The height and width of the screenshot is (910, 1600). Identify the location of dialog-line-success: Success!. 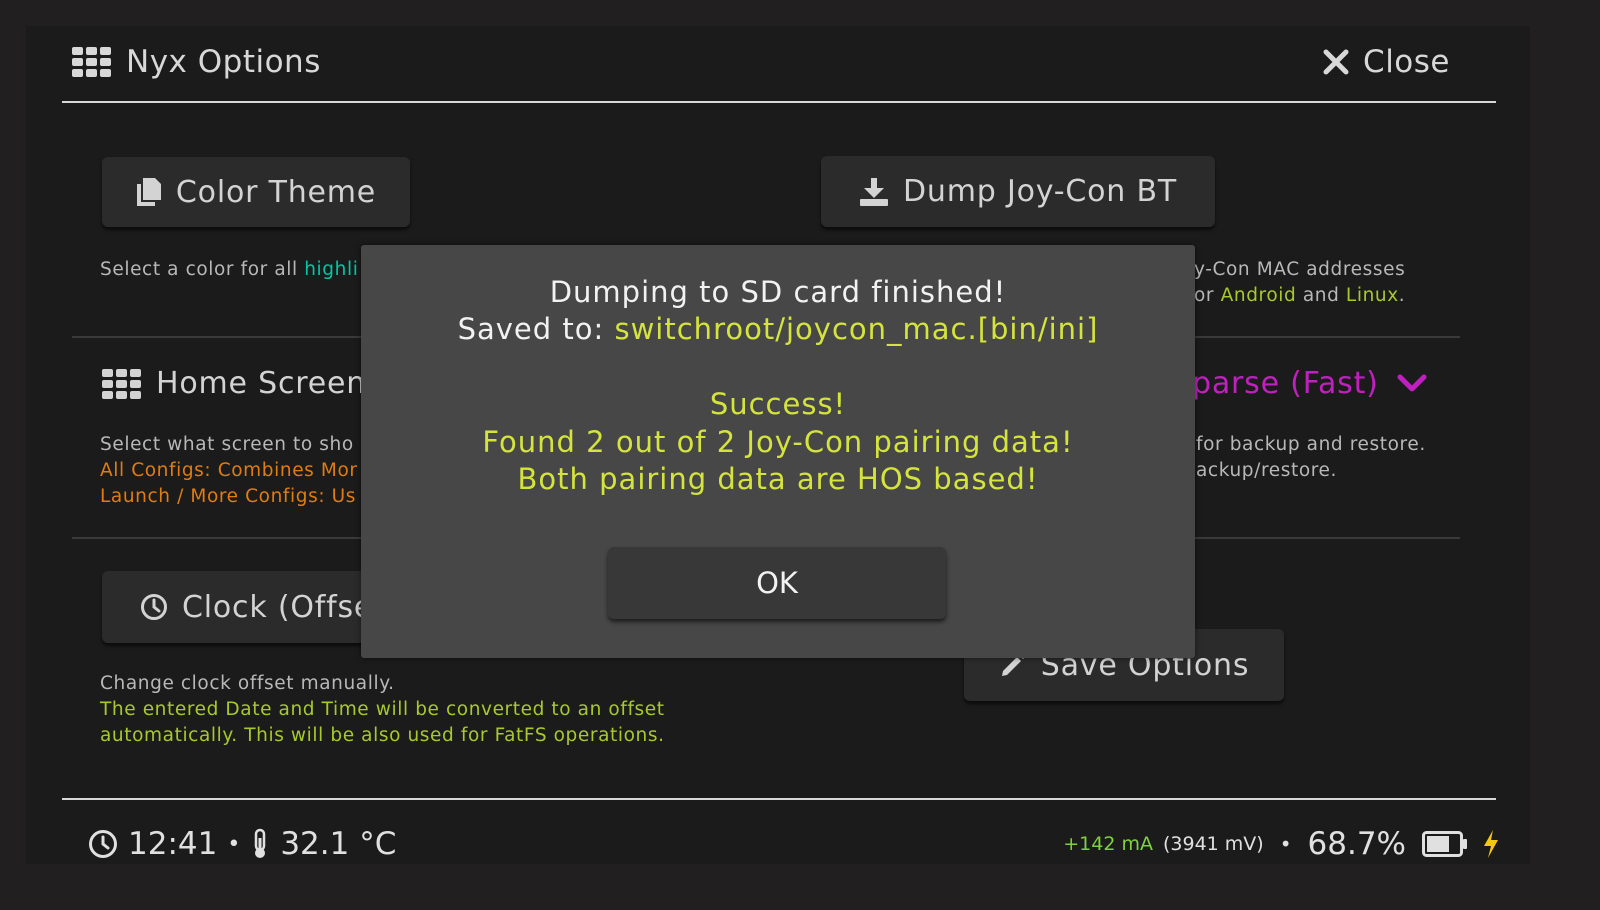
(778, 404).